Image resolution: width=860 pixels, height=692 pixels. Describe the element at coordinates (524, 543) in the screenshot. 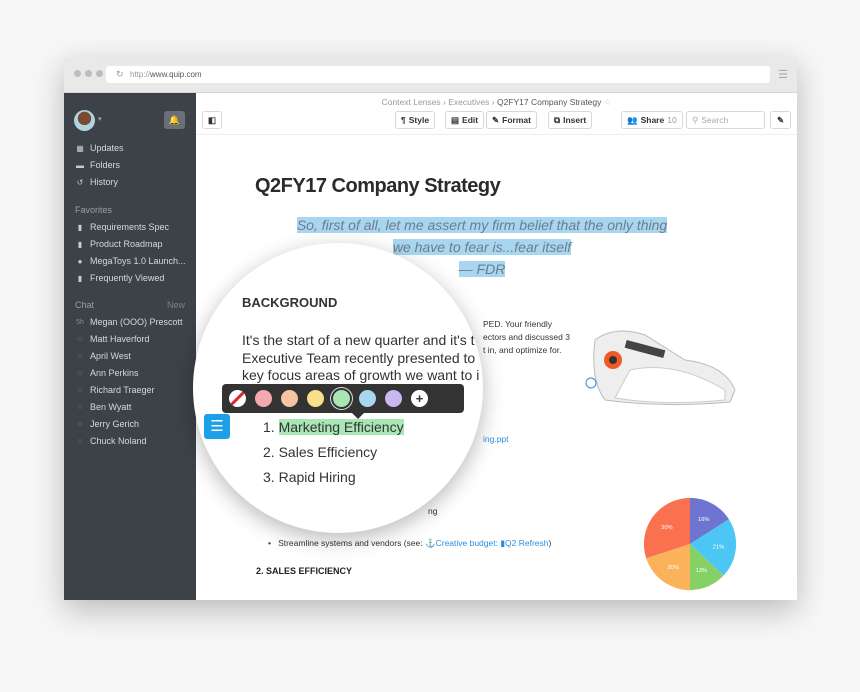

I see `q2-refresh-link: ▮Q2 Refresh` at that location.